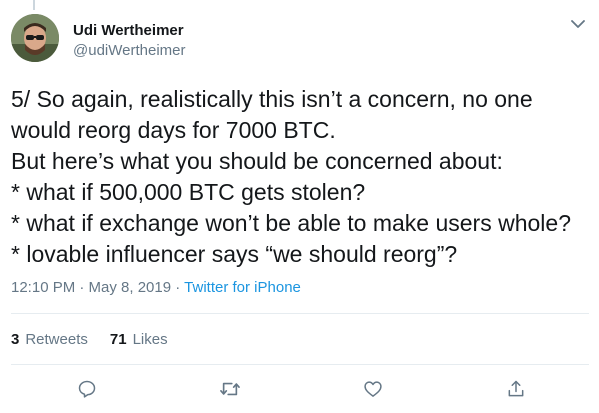 Image resolution: width=599 pixels, height=413 pixels. What do you see at coordinates (15, 339) in the screenshot?
I see `retweets-count: 3` at bounding box center [15, 339].